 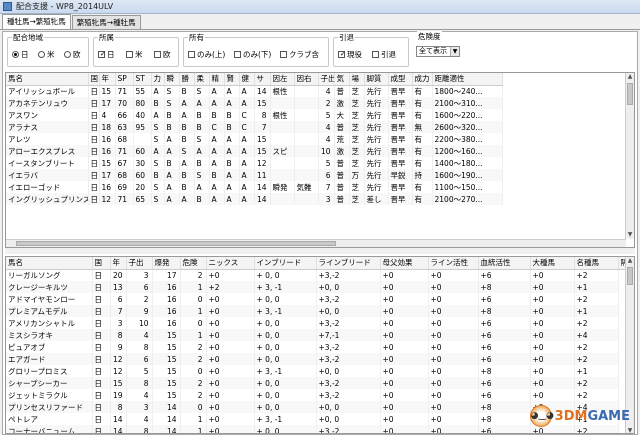 What do you see at coordinates (106, 22) in the screenshot?
I see `tab-mare-to-stallion: 繁殖牝馬→種牡馬` at bounding box center [106, 22].